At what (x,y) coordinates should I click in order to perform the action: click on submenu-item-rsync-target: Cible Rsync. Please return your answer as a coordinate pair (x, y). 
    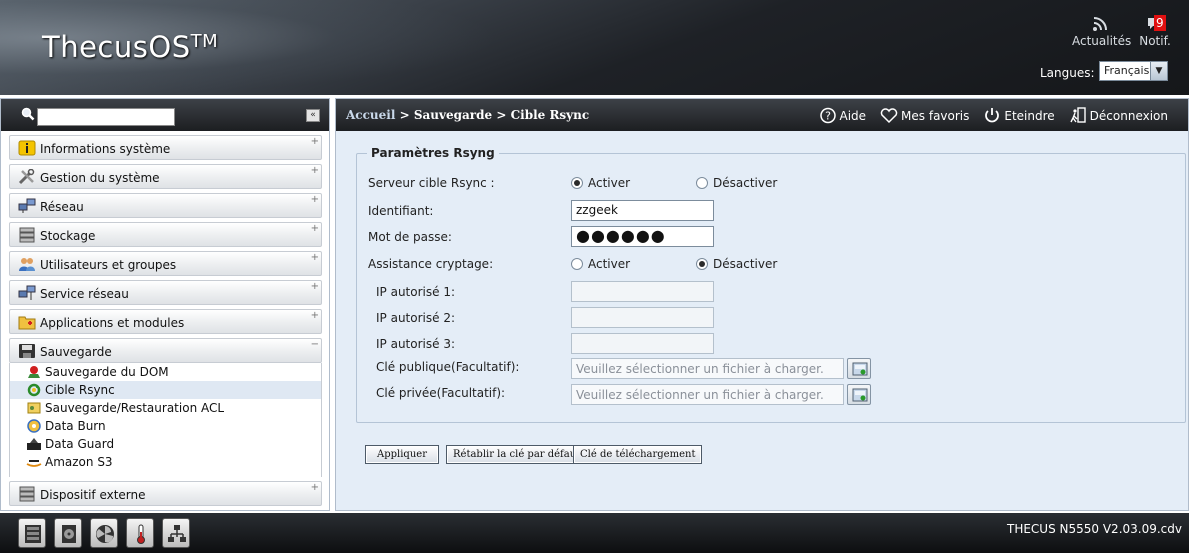
    Looking at the image, I should click on (165, 390).